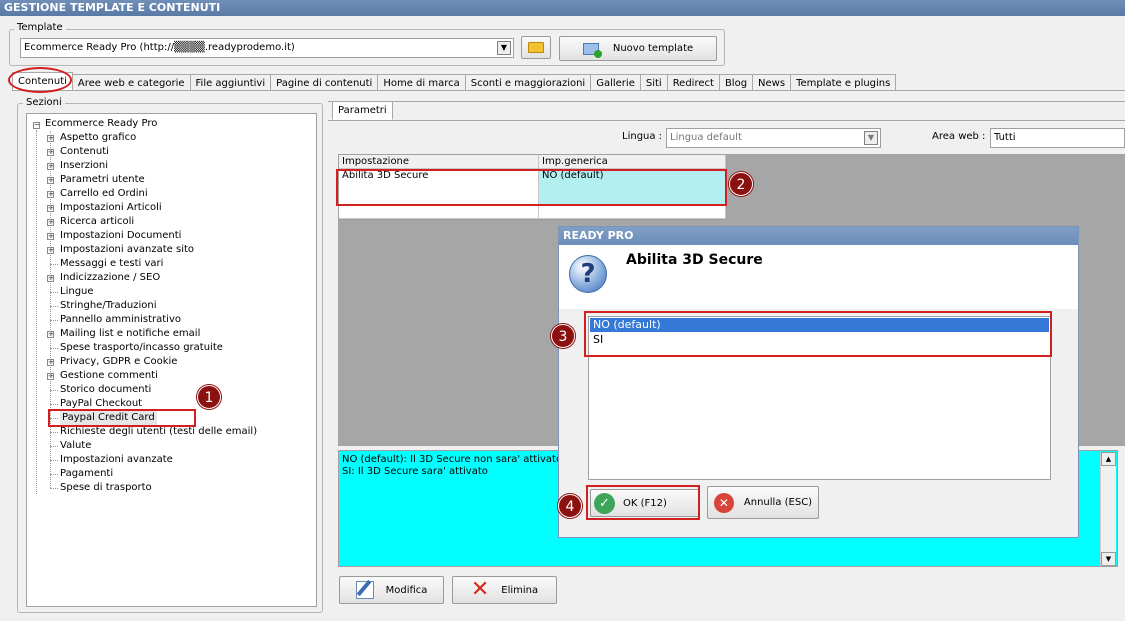 The height and width of the screenshot is (621, 1125). Describe the element at coordinates (77, 292) in the screenshot. I see `tree-item: Lingue` at that location.